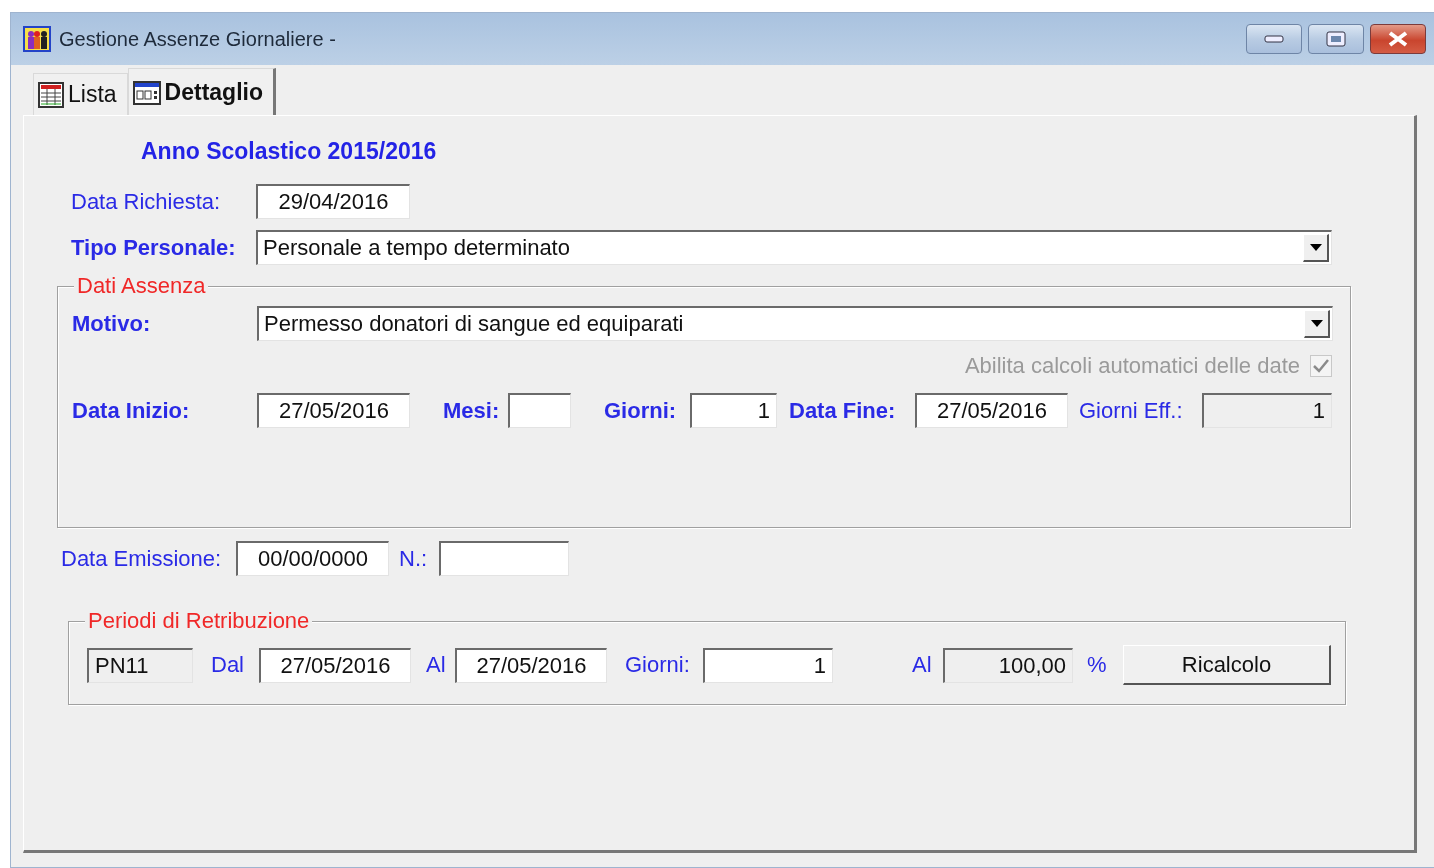  I want to click on recalculate-button: Ricalcolo, so click(1227, 665).